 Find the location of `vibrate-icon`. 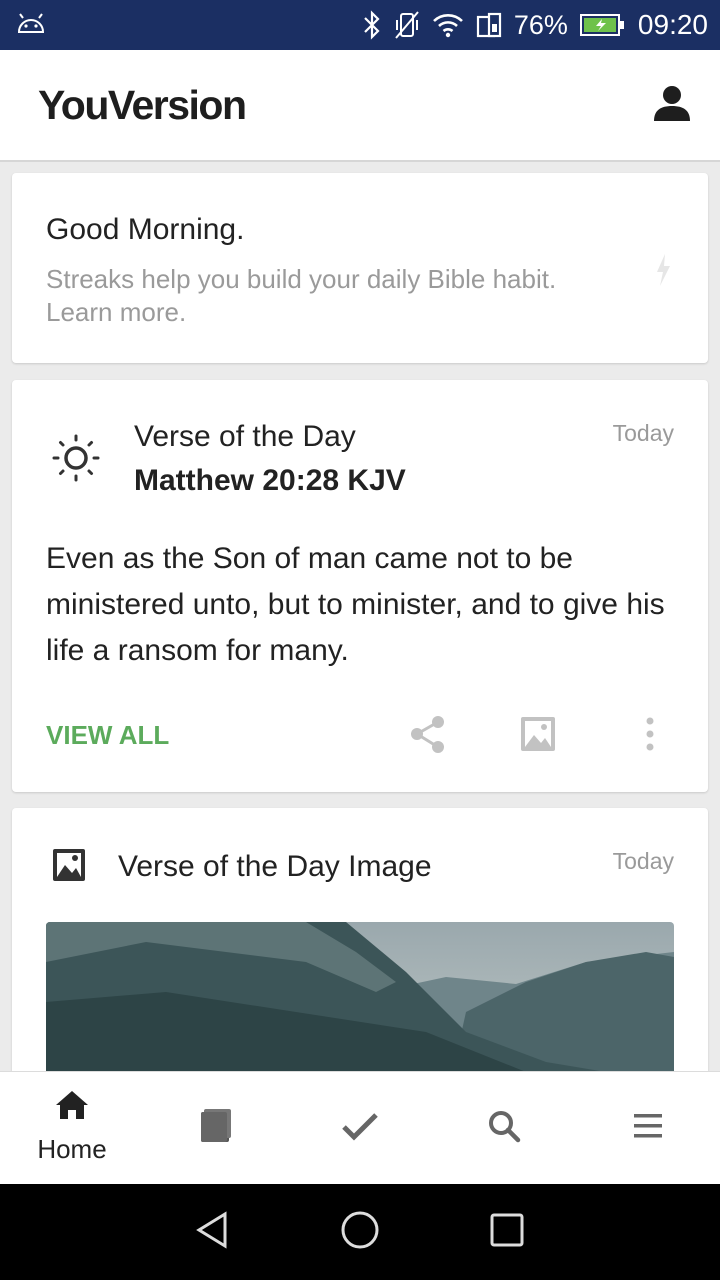

vibrate-icon is located at coordinates (407, 25).